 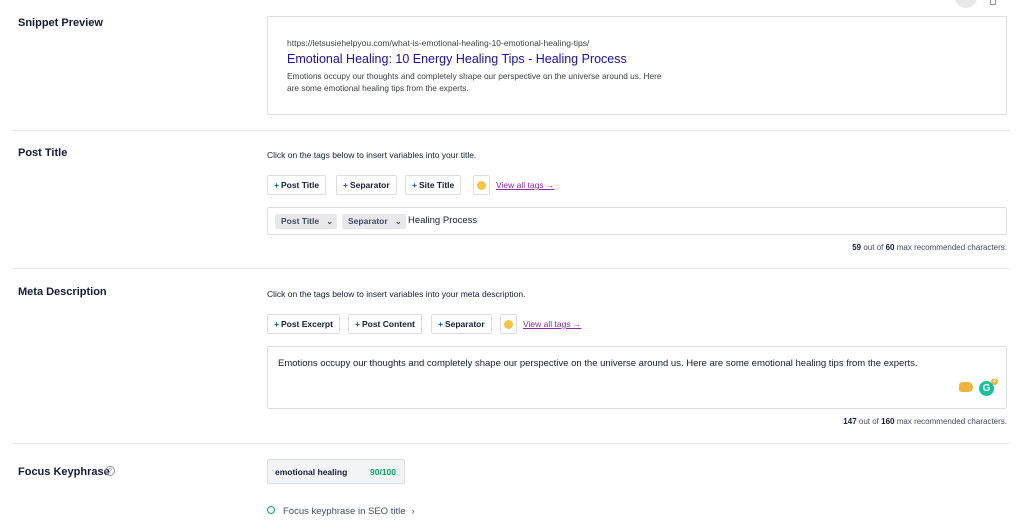 I want to click on check-circle-icon, so click(x=271, y=510).